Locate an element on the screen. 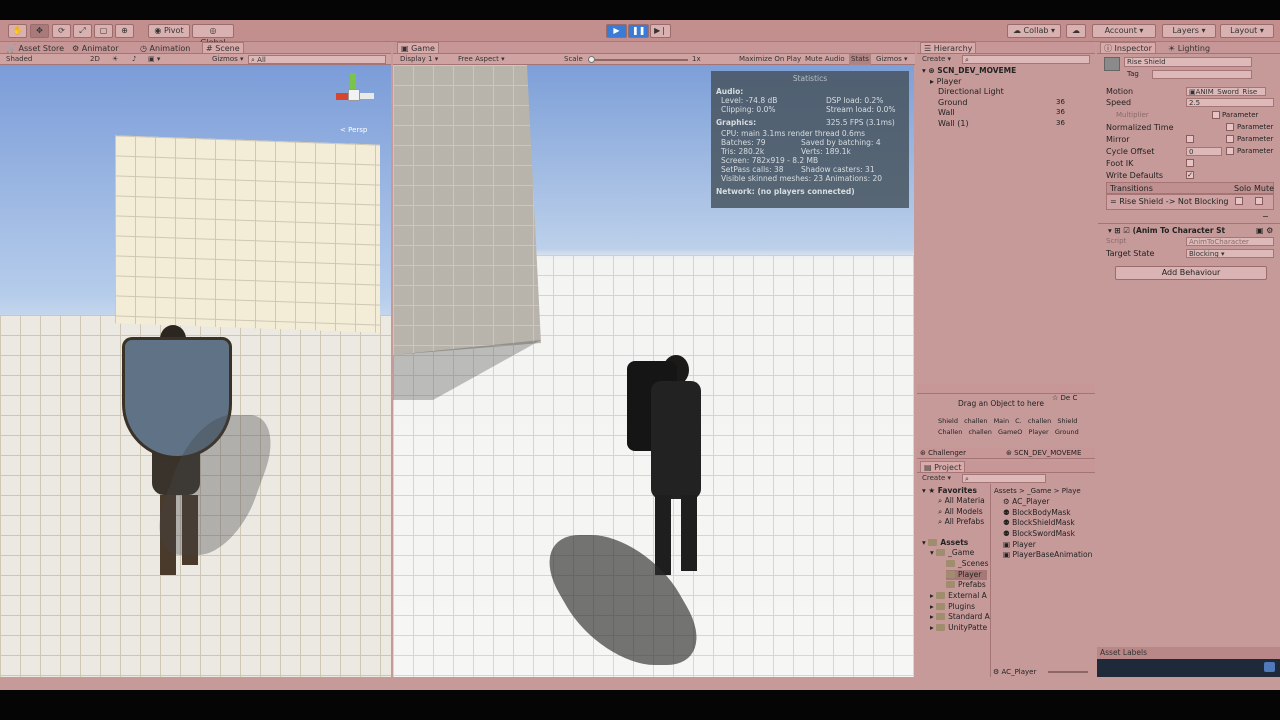 The image size is (1280, 720). pivot-button: ◉ Pivot is located at coordinates (169, 31).